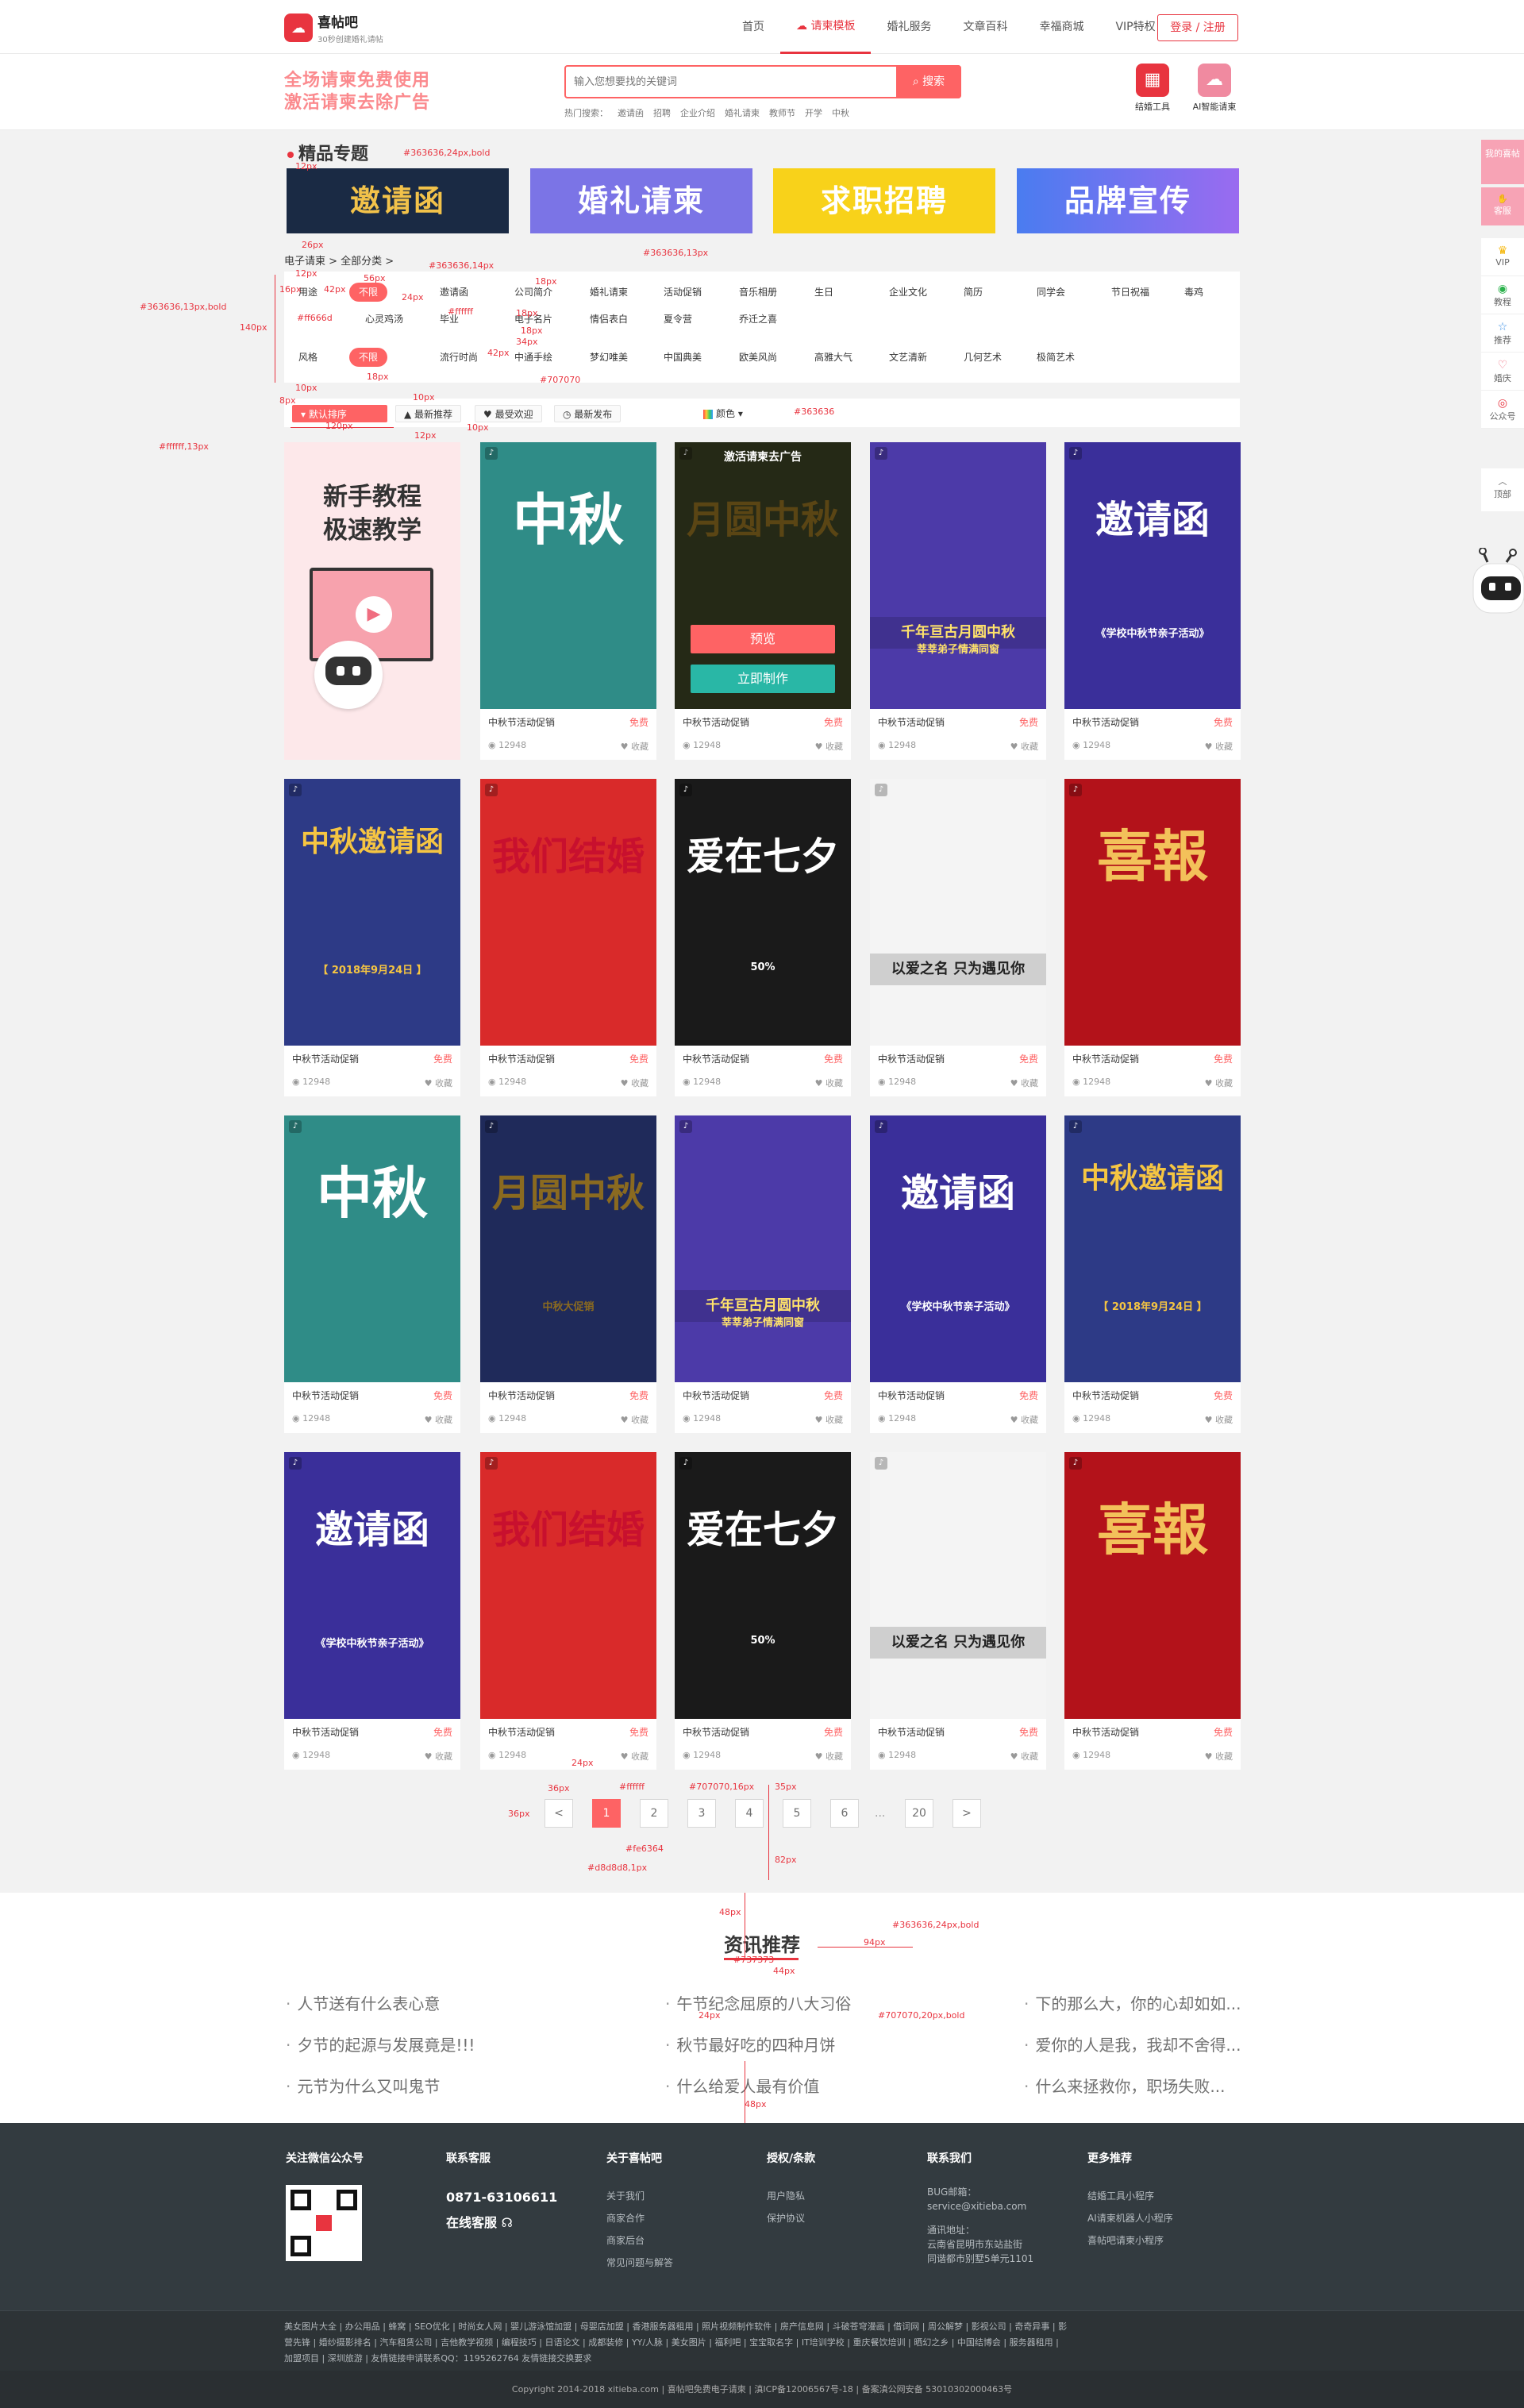  What do you see at coordinates (1495, 585) in the screenshot?
I see `robot-assistant-icon` at bounding box center [1495, 585].